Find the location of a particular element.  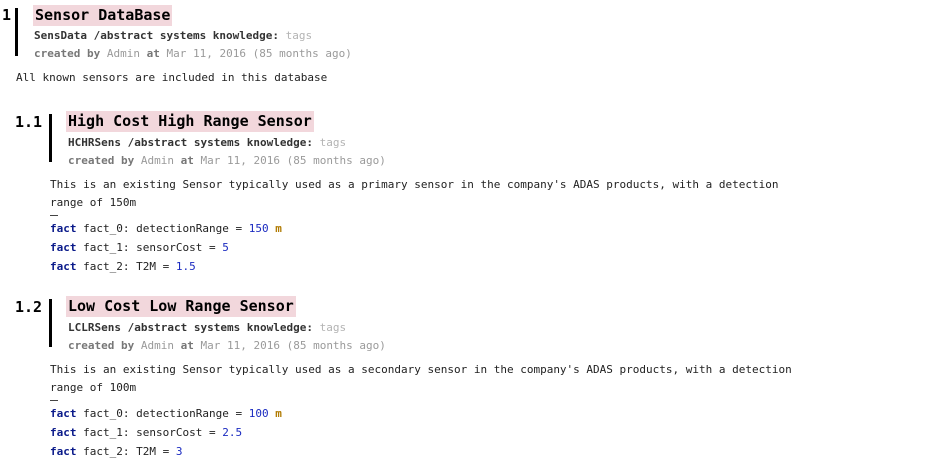

section-title: Low Cost Low Range Sensor is located at coordinates (181, 306).